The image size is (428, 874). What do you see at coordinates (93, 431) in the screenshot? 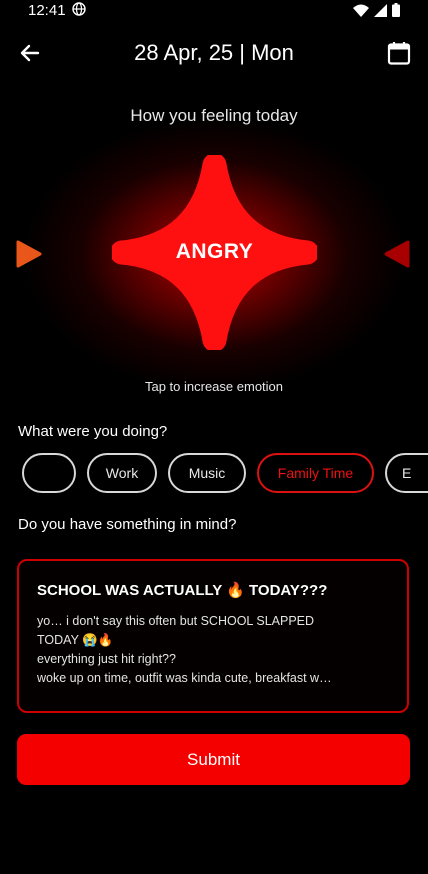
I see `activity-question: What were you doing?` at bounding box center [93, 431].